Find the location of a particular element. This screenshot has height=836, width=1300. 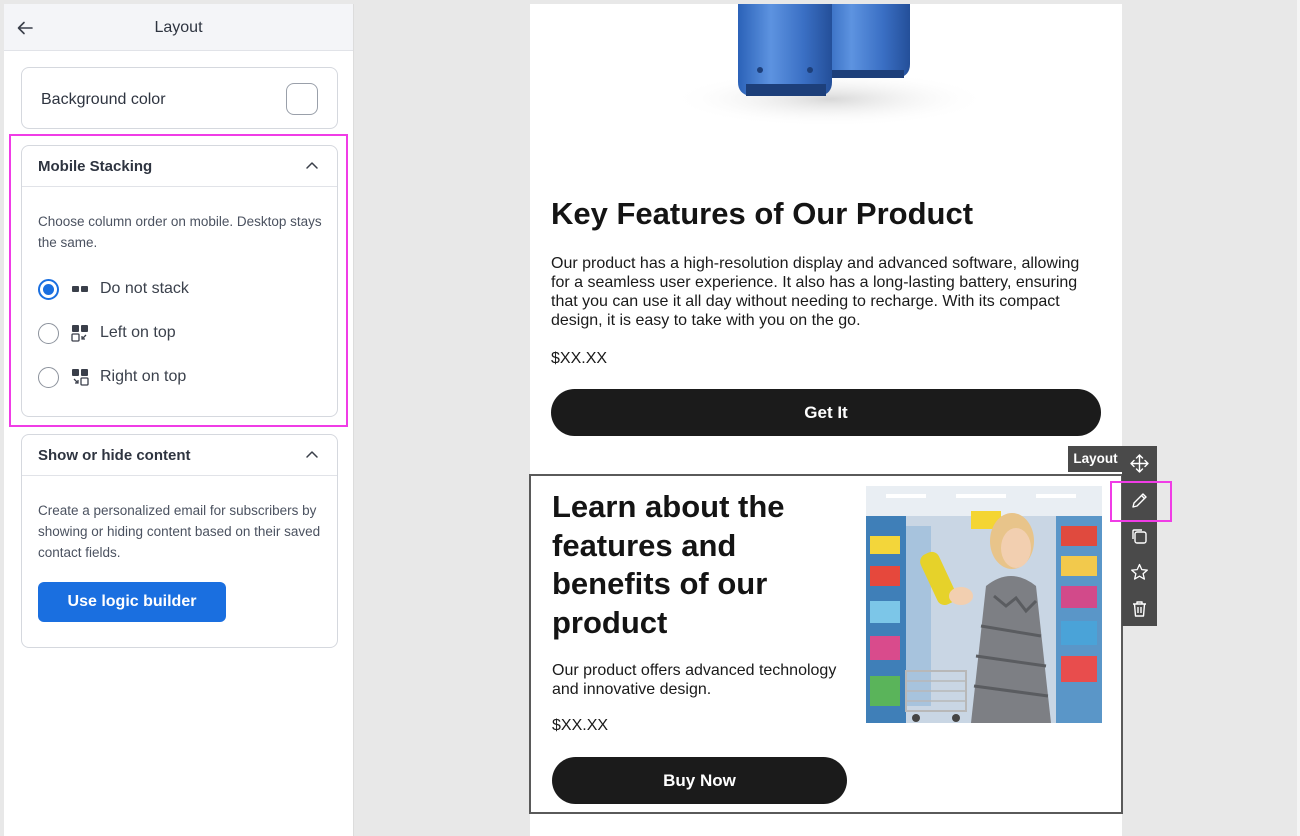

radio-right-on-top: Right on top is located at coordinates (112, 377).